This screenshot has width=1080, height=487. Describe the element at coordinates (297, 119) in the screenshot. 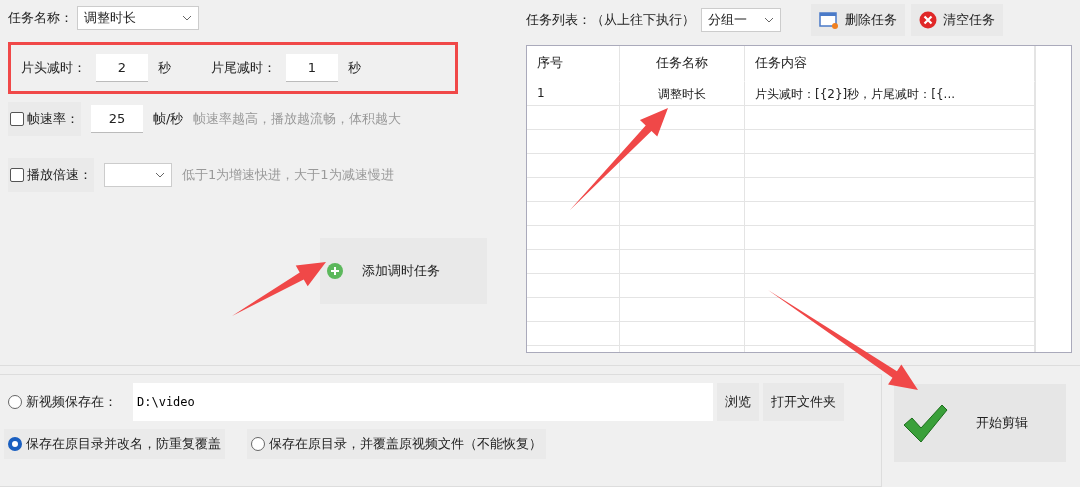

I see `hint-text: 帧速率越高，播放越流畅，体积越大` at that location.